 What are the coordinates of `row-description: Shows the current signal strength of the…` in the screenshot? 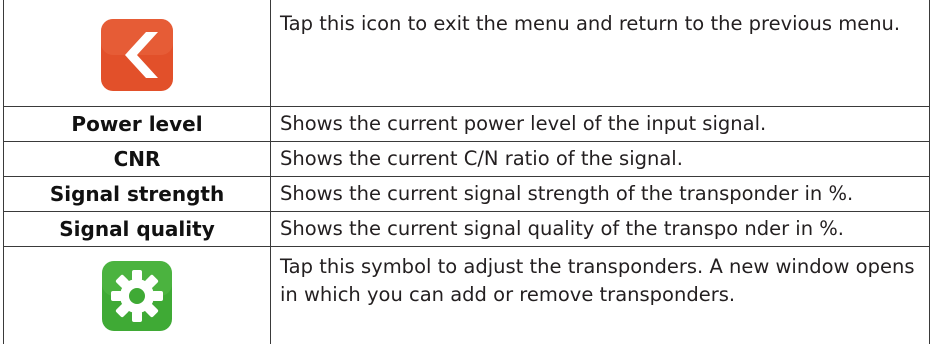 It's located at (600, 194).